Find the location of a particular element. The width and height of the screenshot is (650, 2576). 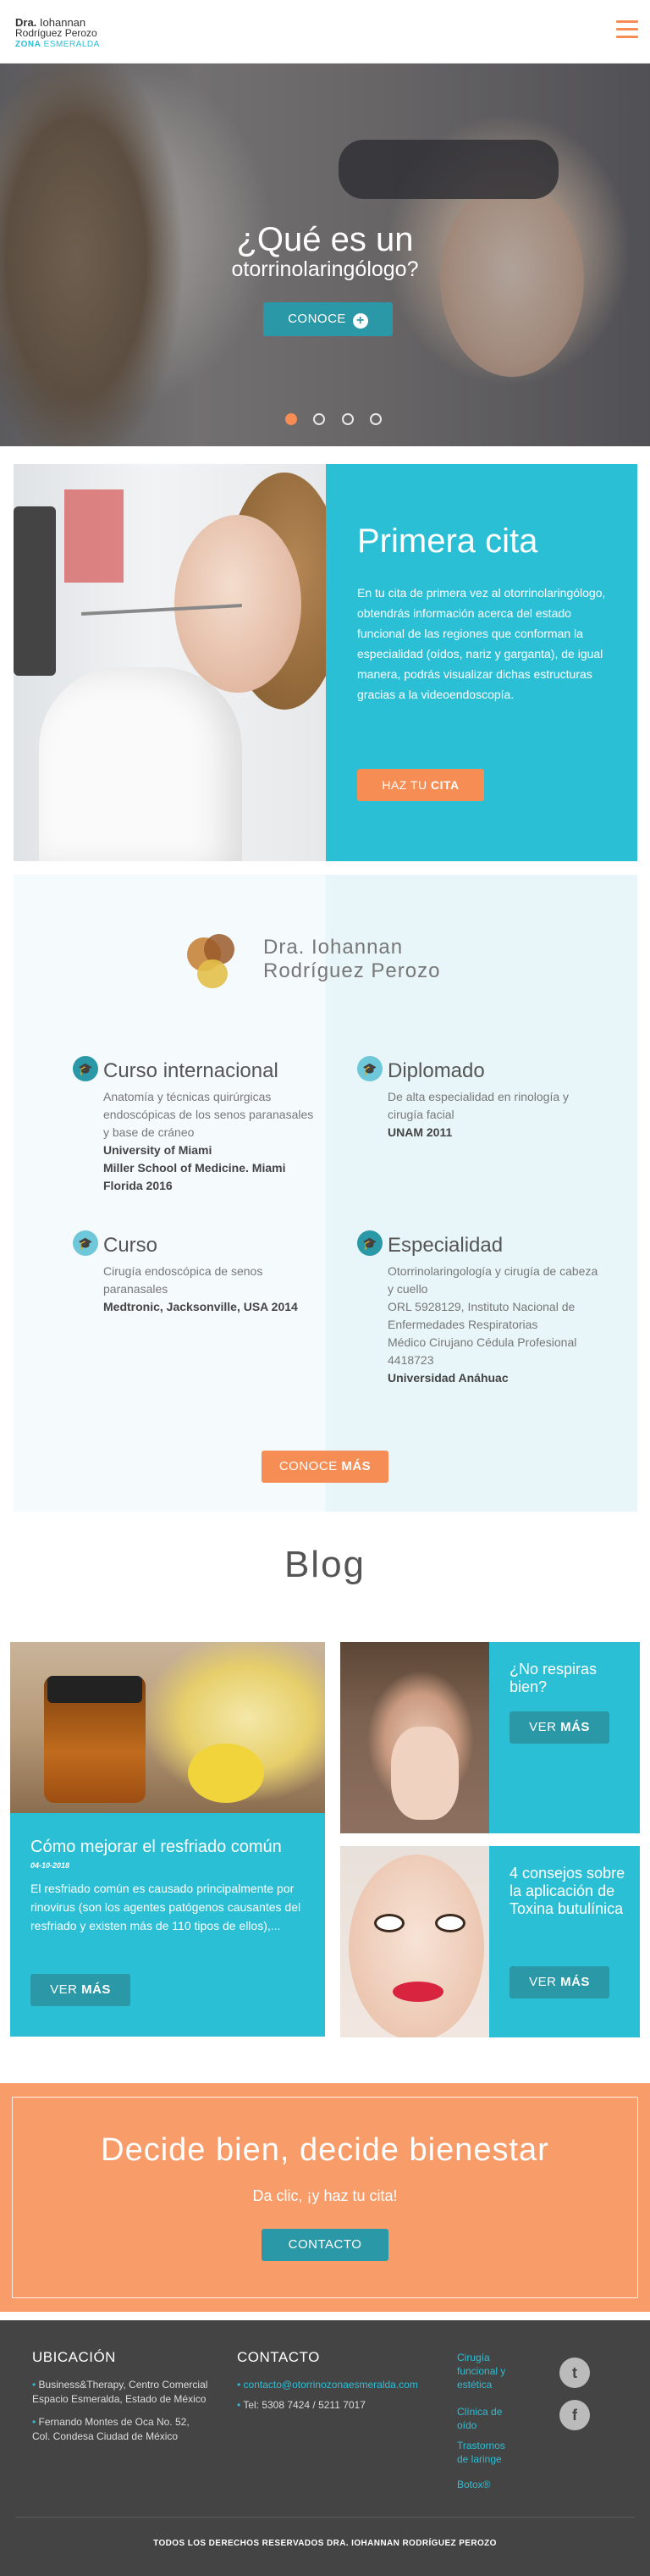

cita-button-bold: CITA is located at coordinates (445, 785).